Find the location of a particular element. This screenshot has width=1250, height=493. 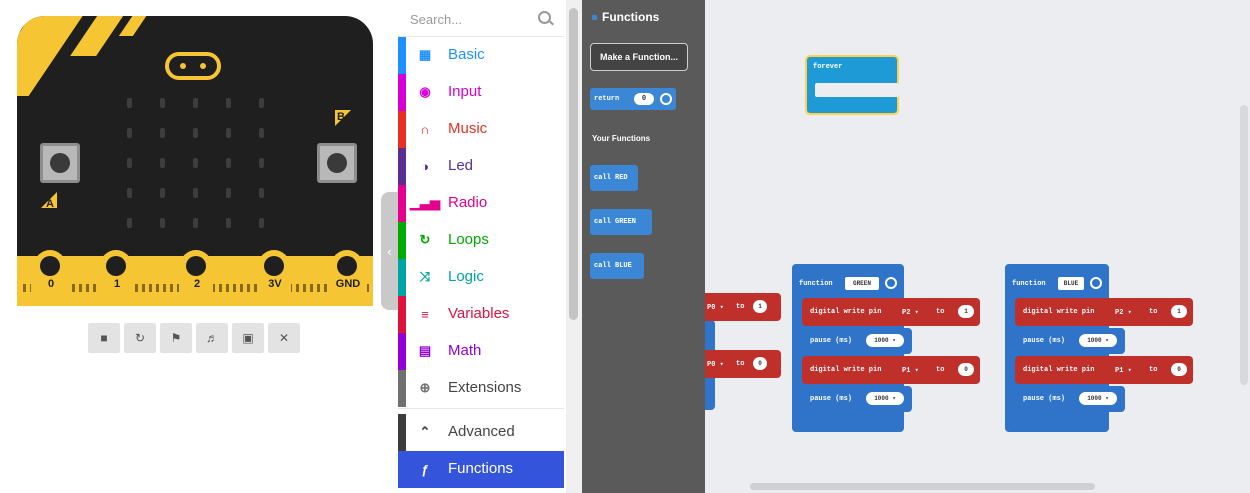

digital-write-block: P0 ▾ to 0 is located at coordinates (743, 364).